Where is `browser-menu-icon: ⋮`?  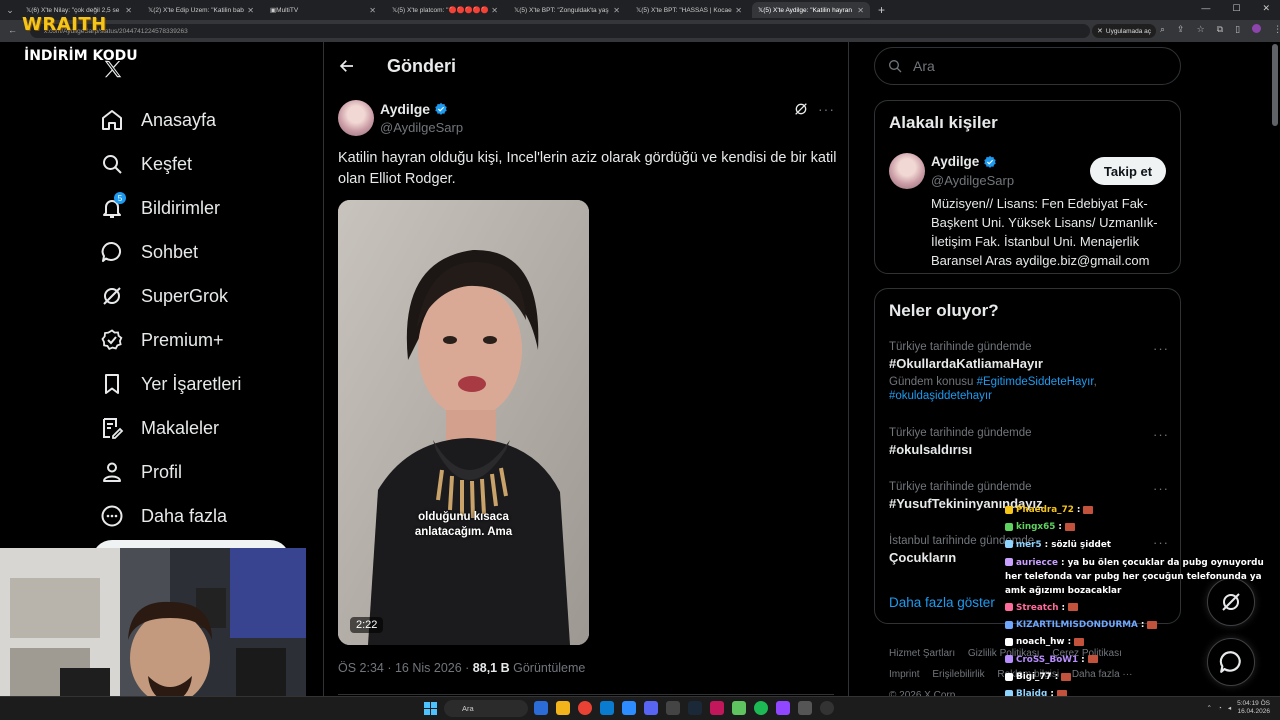 browser-menu-icon: ⋮ is located at coordinates (1276, 29).